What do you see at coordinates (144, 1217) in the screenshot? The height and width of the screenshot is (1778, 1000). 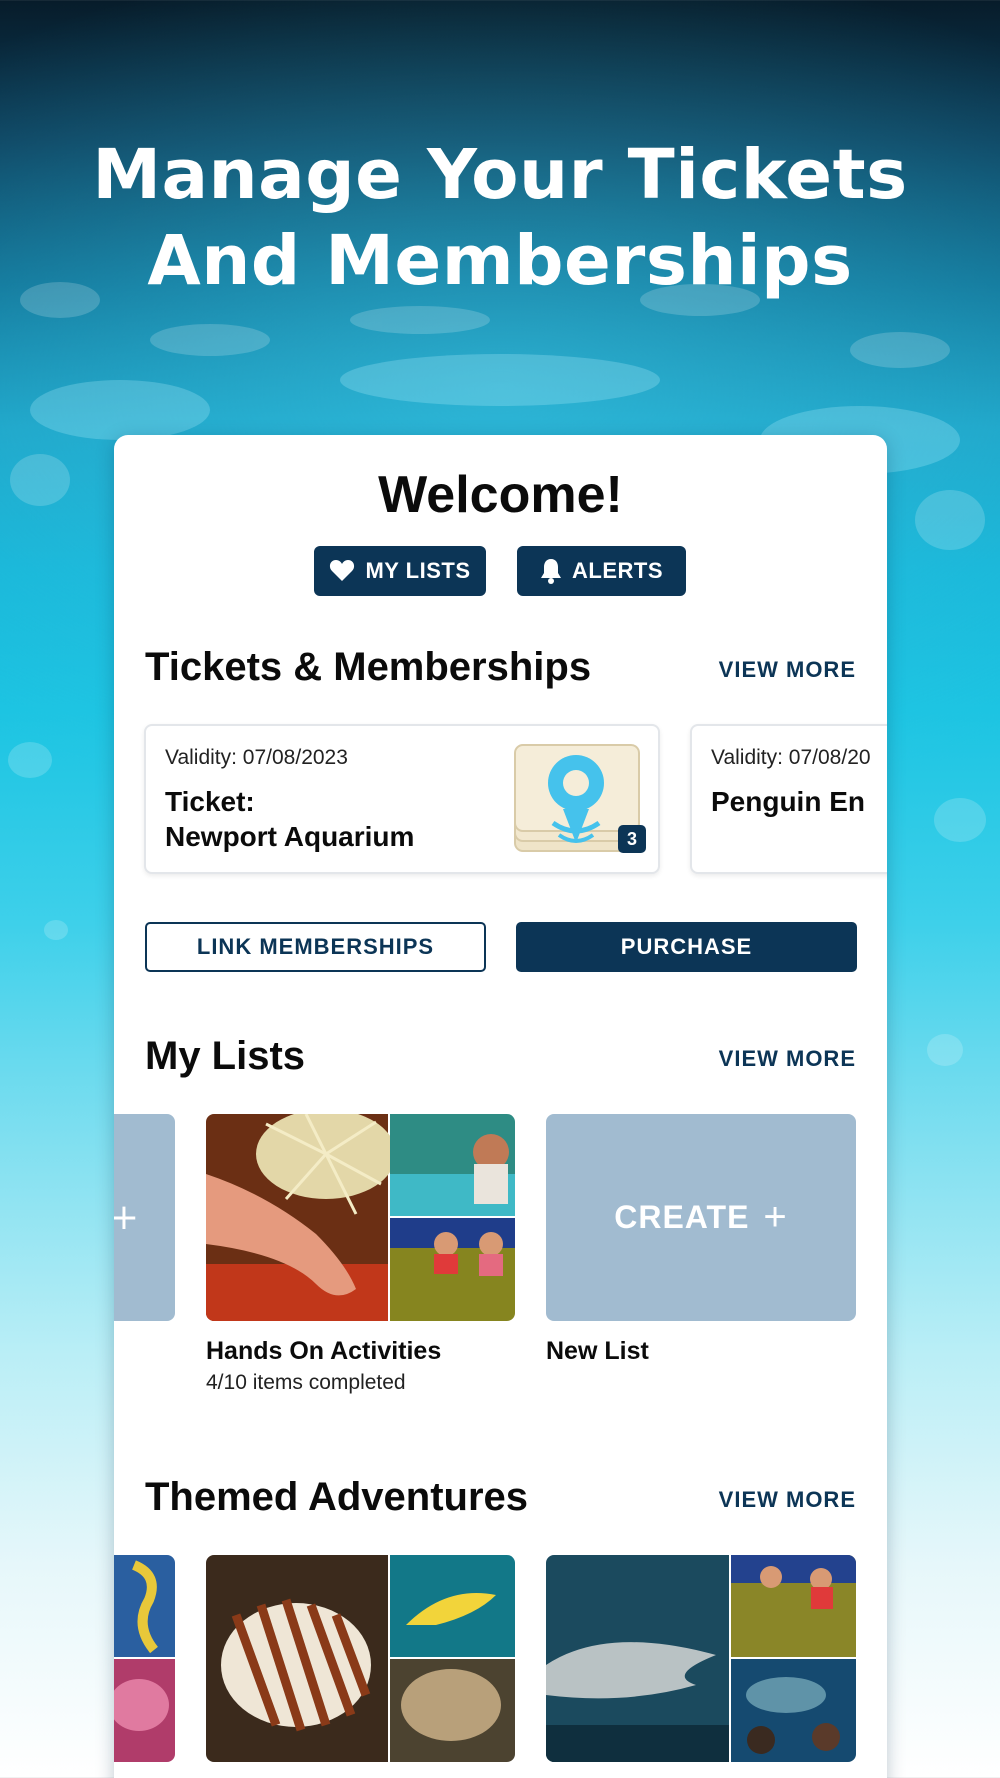 I see `list-tile-partial: +` at bounding box center [144, 1217].